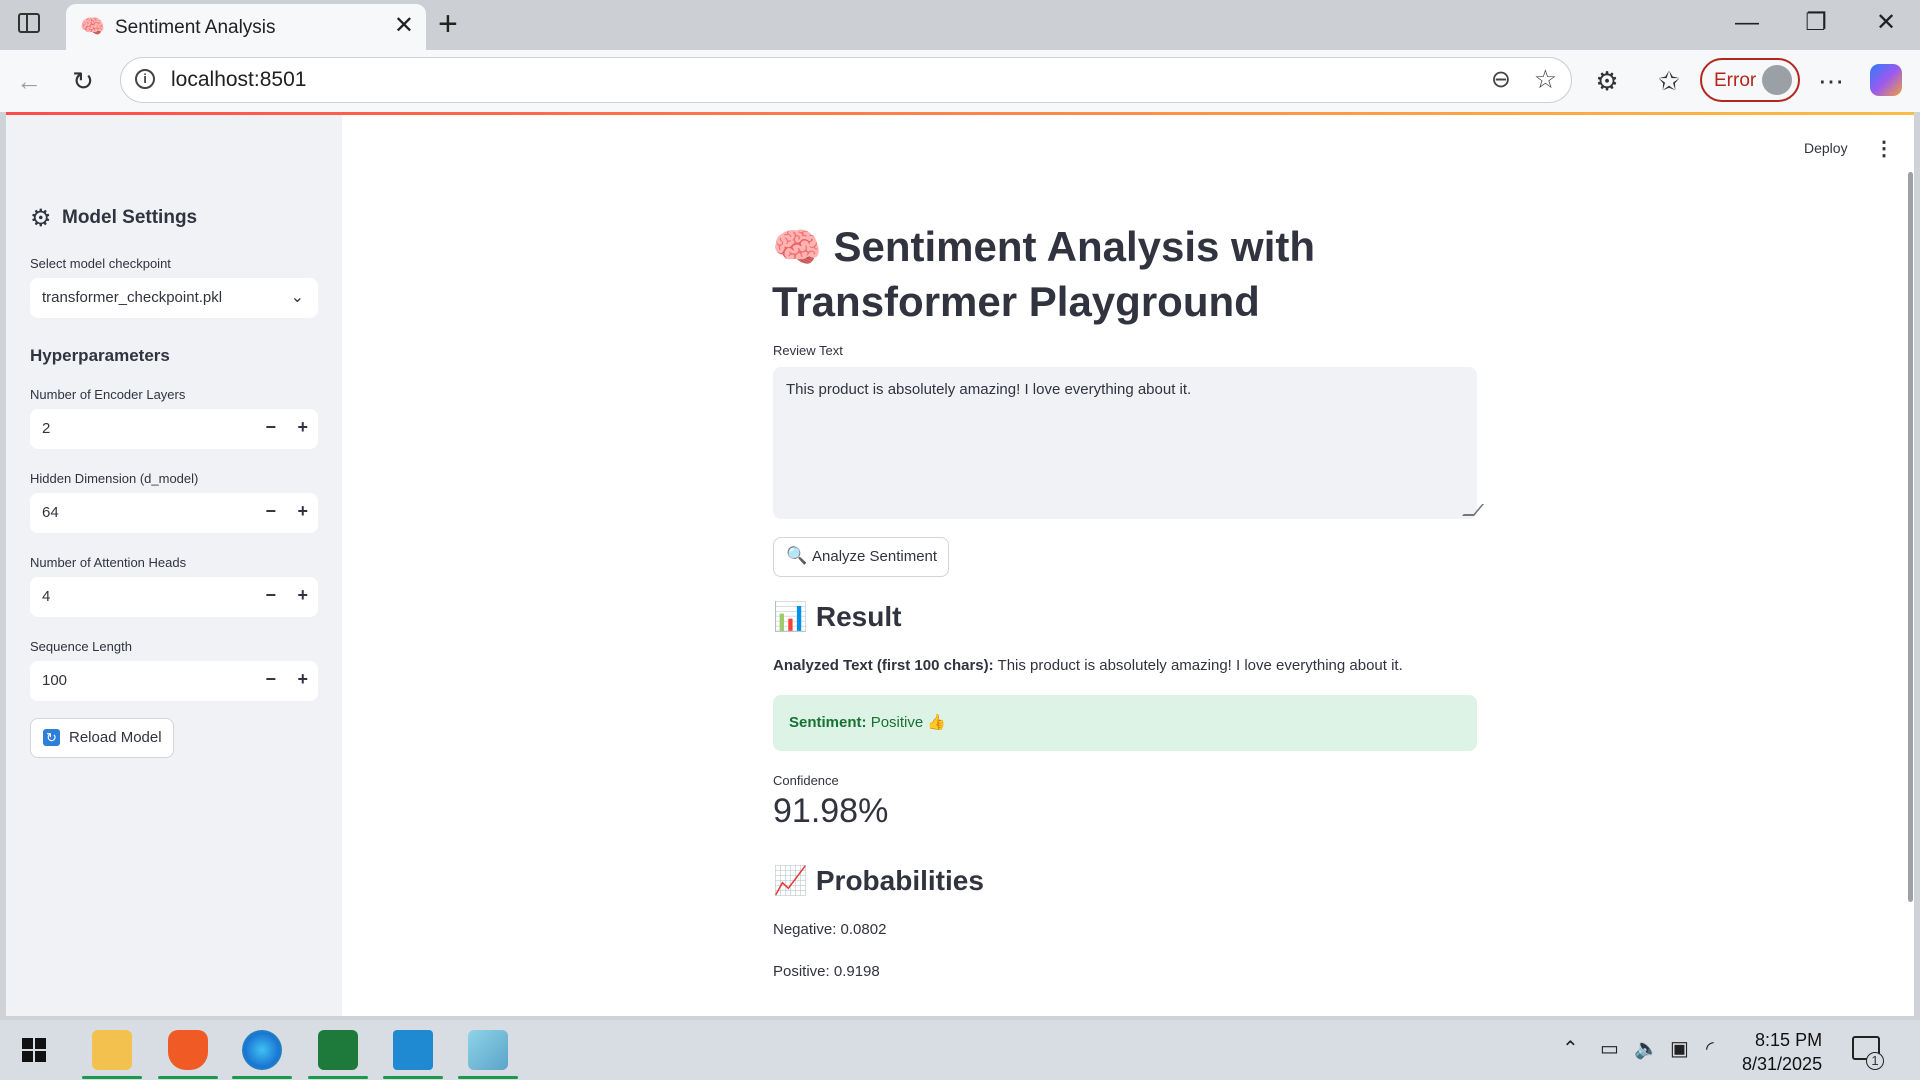 The image size is (1920, 1080). What do you see at coordinates (960, 1050) in the screenshot?
I see `taskbar: ⌃ ▭ 🔈 ▣ ◜ 8:15 PM 8/31/2025 1` at bounding box center [960, 1050].